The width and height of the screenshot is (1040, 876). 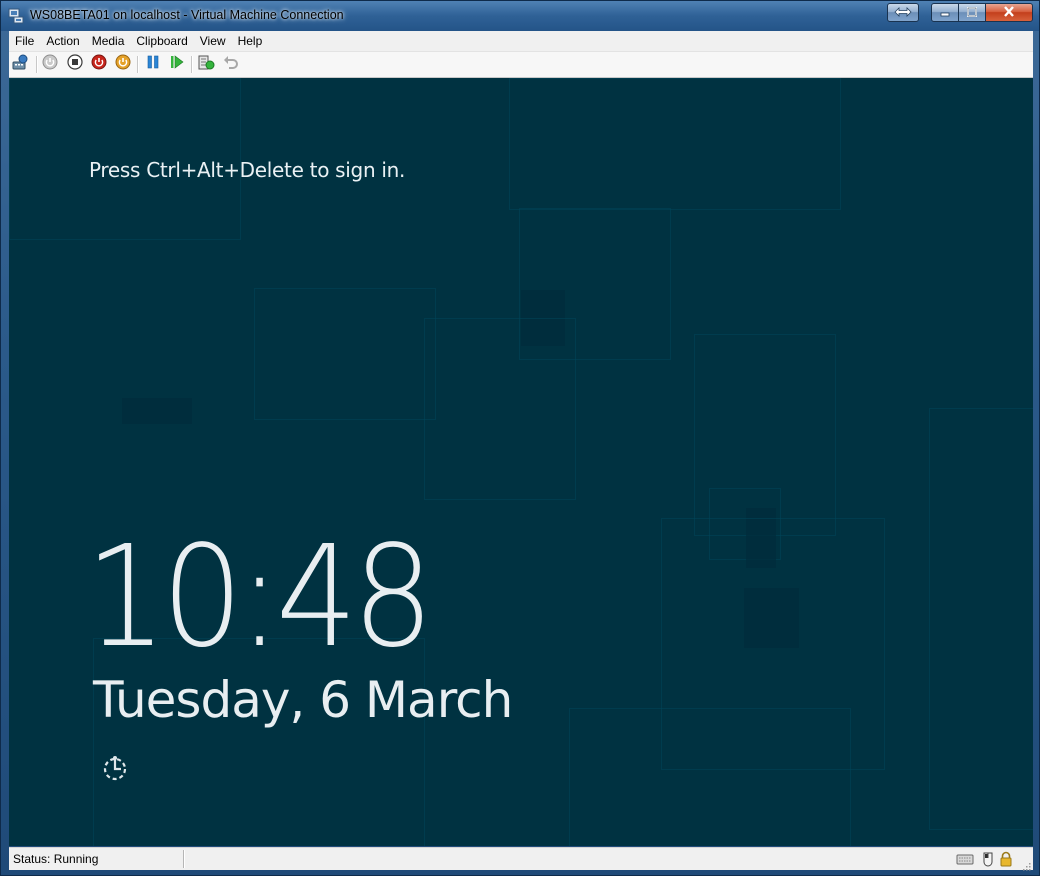 I want to click on fullscreen-button, so click(x=903, y=12).